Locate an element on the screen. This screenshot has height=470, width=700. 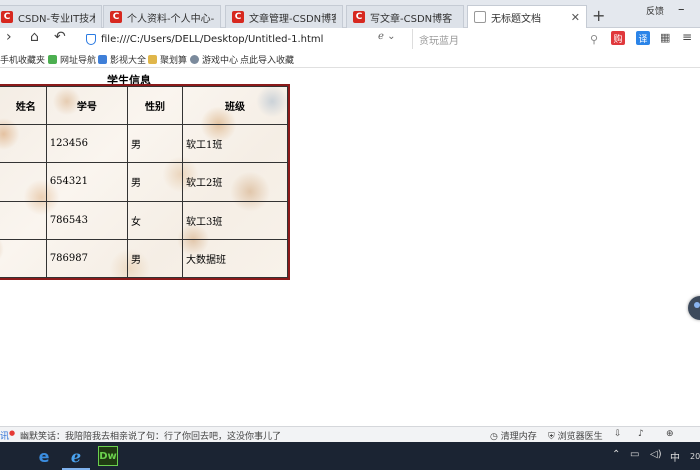
translate-extension-icon: 译 is located at coordinates (643, 38).